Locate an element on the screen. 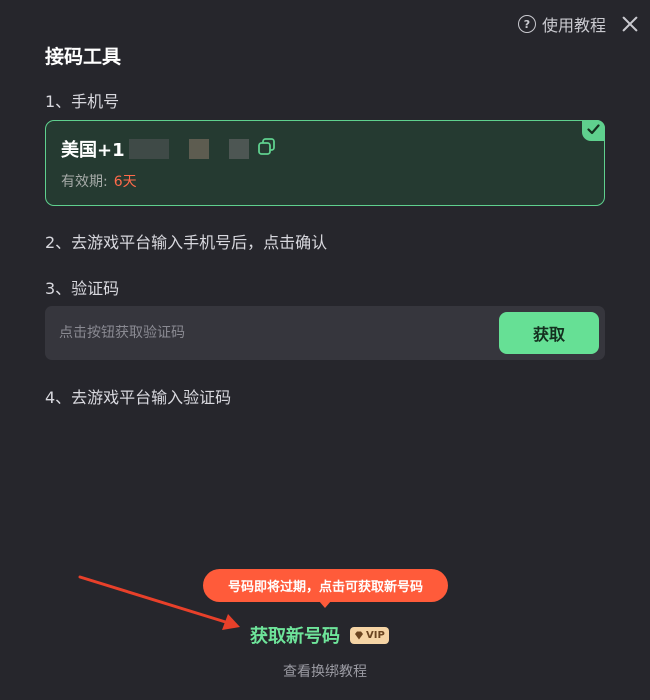 This screenshot has height=700, width=650. vip-label: VIP is located at coordinates (375, 635).